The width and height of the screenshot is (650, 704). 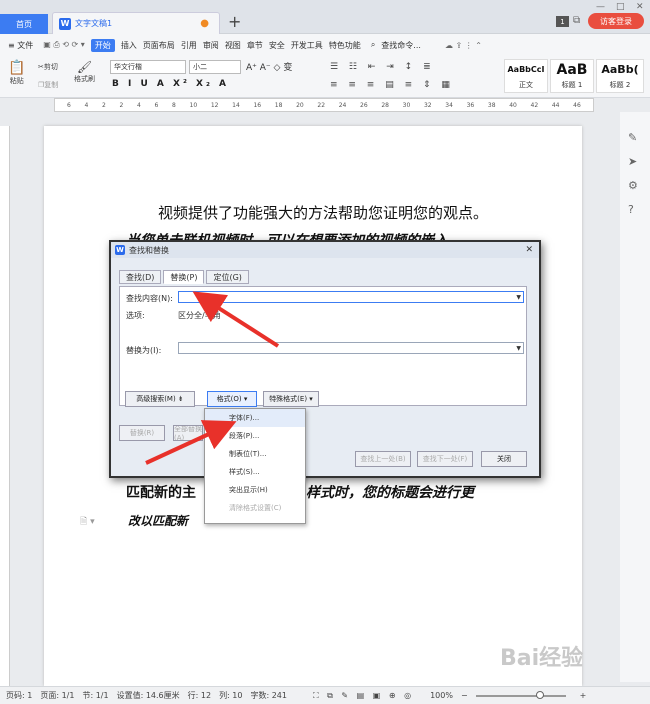 What do you see at coordinates (520, 694) in the screenshot?
I see `zoom-slider` at bounding box center [520, 694].